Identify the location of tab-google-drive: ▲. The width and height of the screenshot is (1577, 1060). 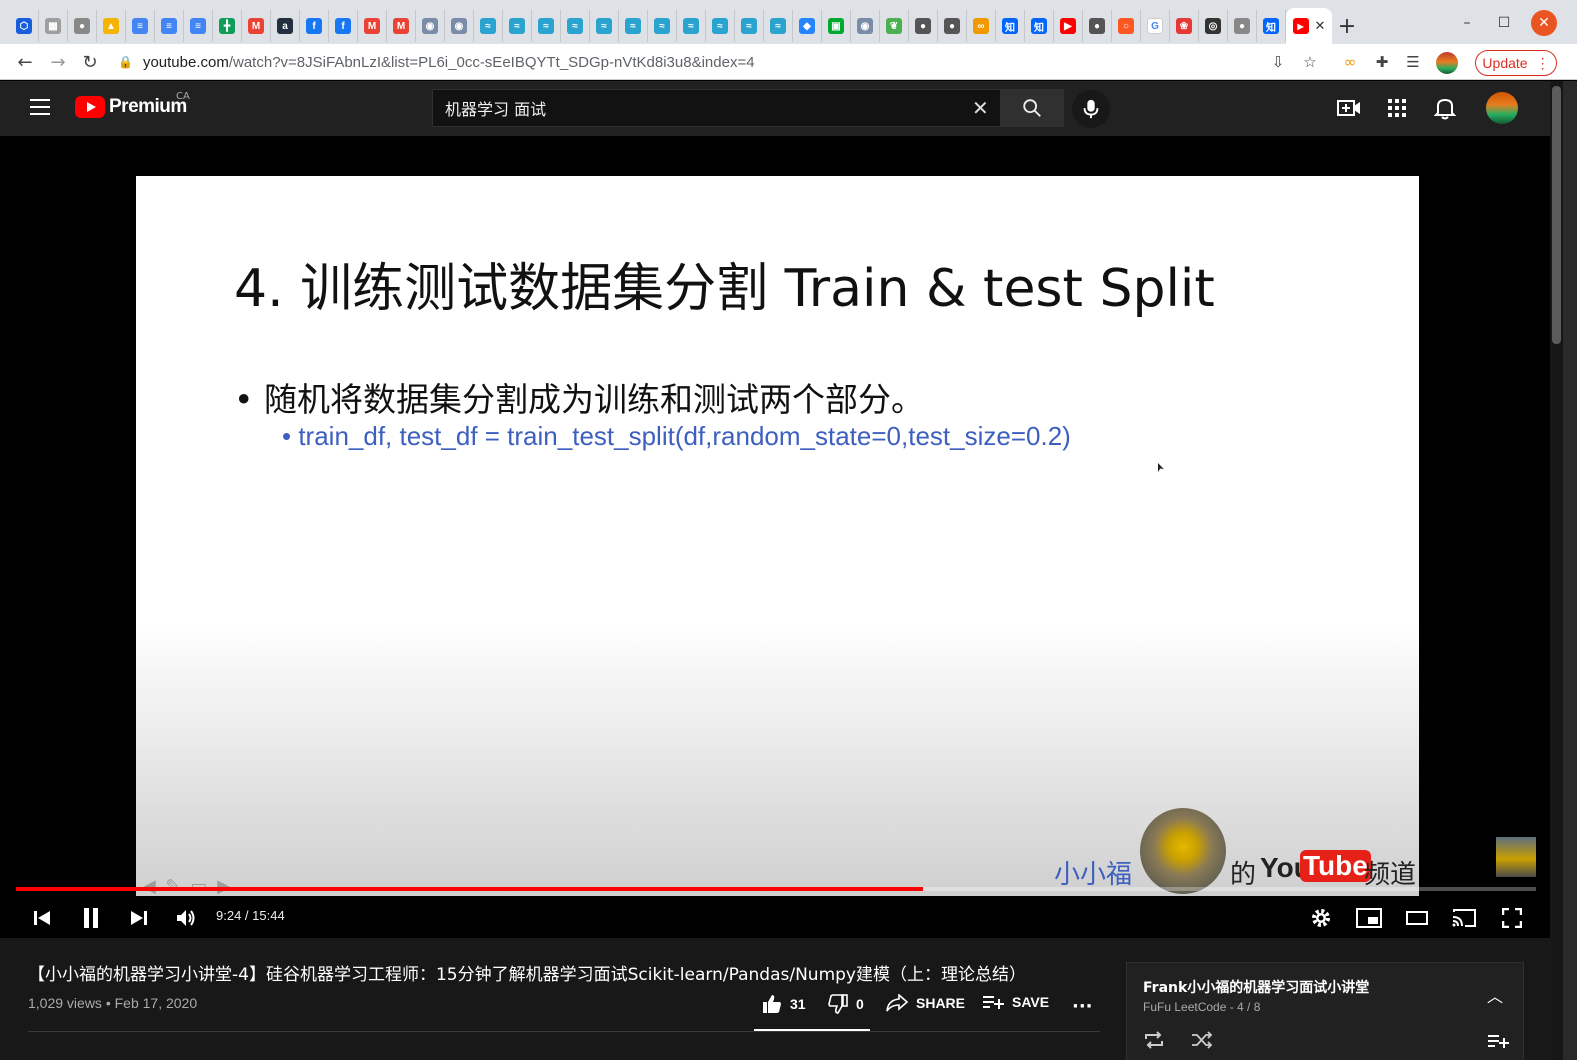
(111, 26).